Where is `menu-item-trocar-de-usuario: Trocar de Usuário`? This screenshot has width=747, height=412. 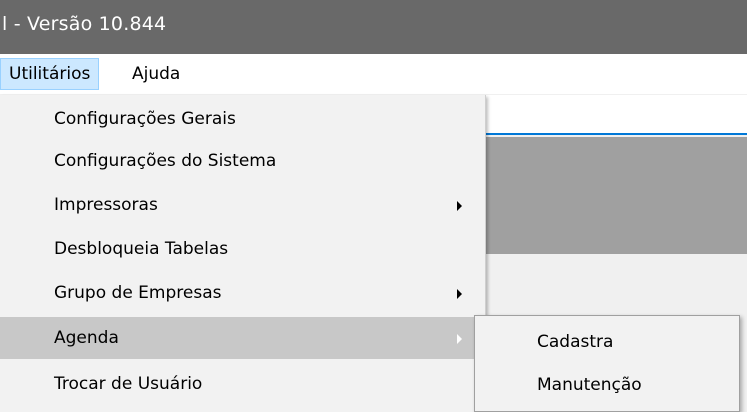
menu-item-trocar-de-usuario: Trocar de Usuário is located at coordinates (242, 384).